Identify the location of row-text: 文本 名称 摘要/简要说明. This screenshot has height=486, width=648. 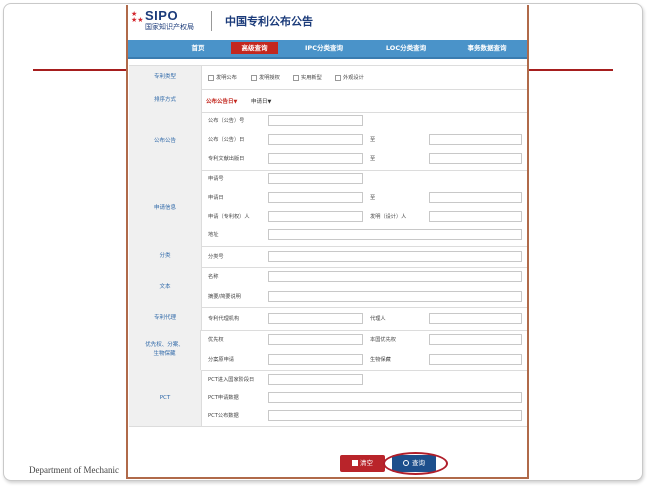
(328, 287).